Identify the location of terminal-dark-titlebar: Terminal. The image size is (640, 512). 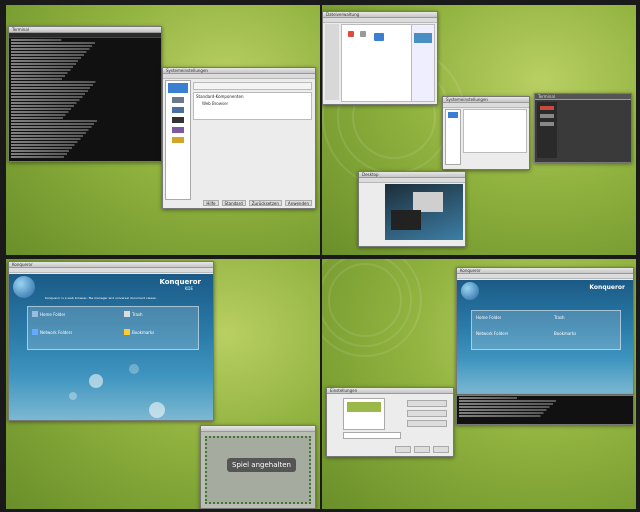
(583, 97).